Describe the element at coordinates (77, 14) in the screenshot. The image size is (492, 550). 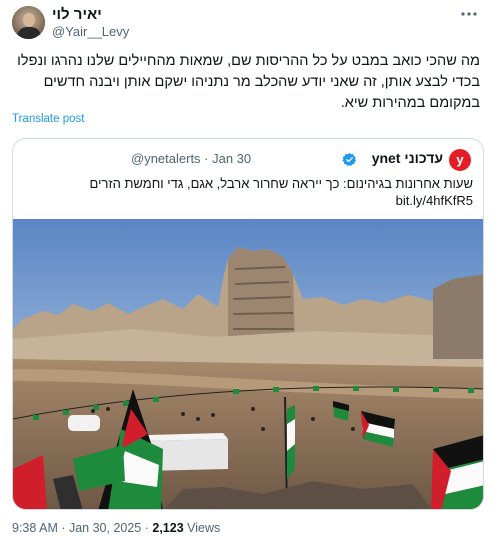
I see `author-name: יאיר לוי` at that location.